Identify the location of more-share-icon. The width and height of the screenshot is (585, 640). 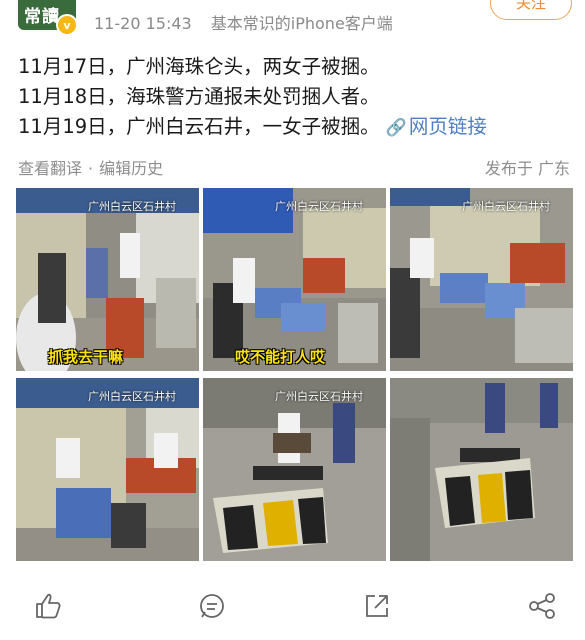
(542, 606).